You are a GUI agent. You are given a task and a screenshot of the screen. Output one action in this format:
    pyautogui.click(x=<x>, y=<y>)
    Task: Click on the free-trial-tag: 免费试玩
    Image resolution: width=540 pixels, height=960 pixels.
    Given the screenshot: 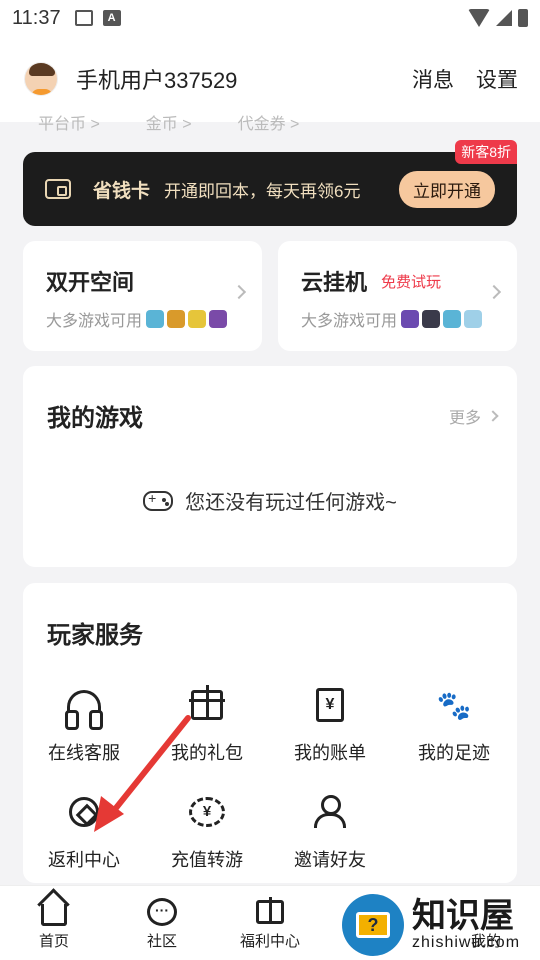 What is the action you would take?
    pyautogui.click(x=411, y=282)
    